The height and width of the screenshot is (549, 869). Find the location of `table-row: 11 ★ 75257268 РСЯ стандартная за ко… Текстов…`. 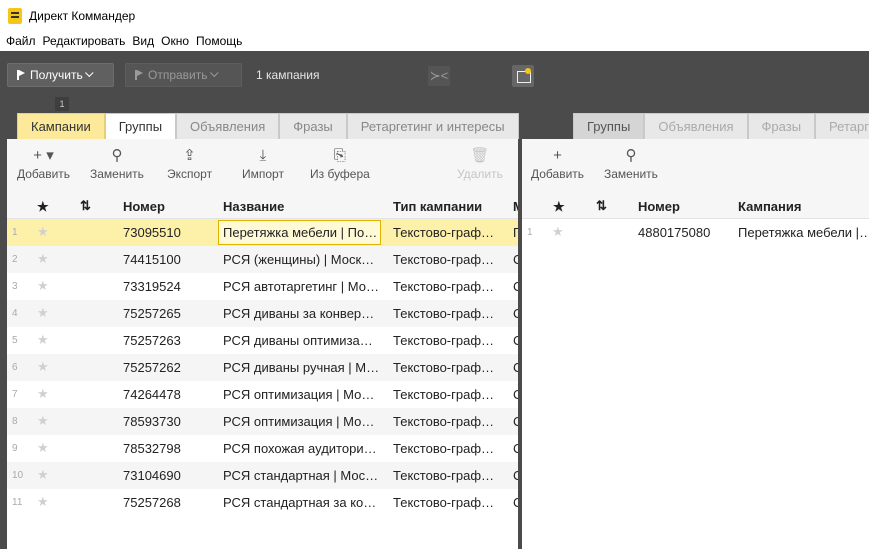

table-row: 11 ★ 75257268 РСЯ стандартная за ко… Текстов… is located at coordinates (262, 502).